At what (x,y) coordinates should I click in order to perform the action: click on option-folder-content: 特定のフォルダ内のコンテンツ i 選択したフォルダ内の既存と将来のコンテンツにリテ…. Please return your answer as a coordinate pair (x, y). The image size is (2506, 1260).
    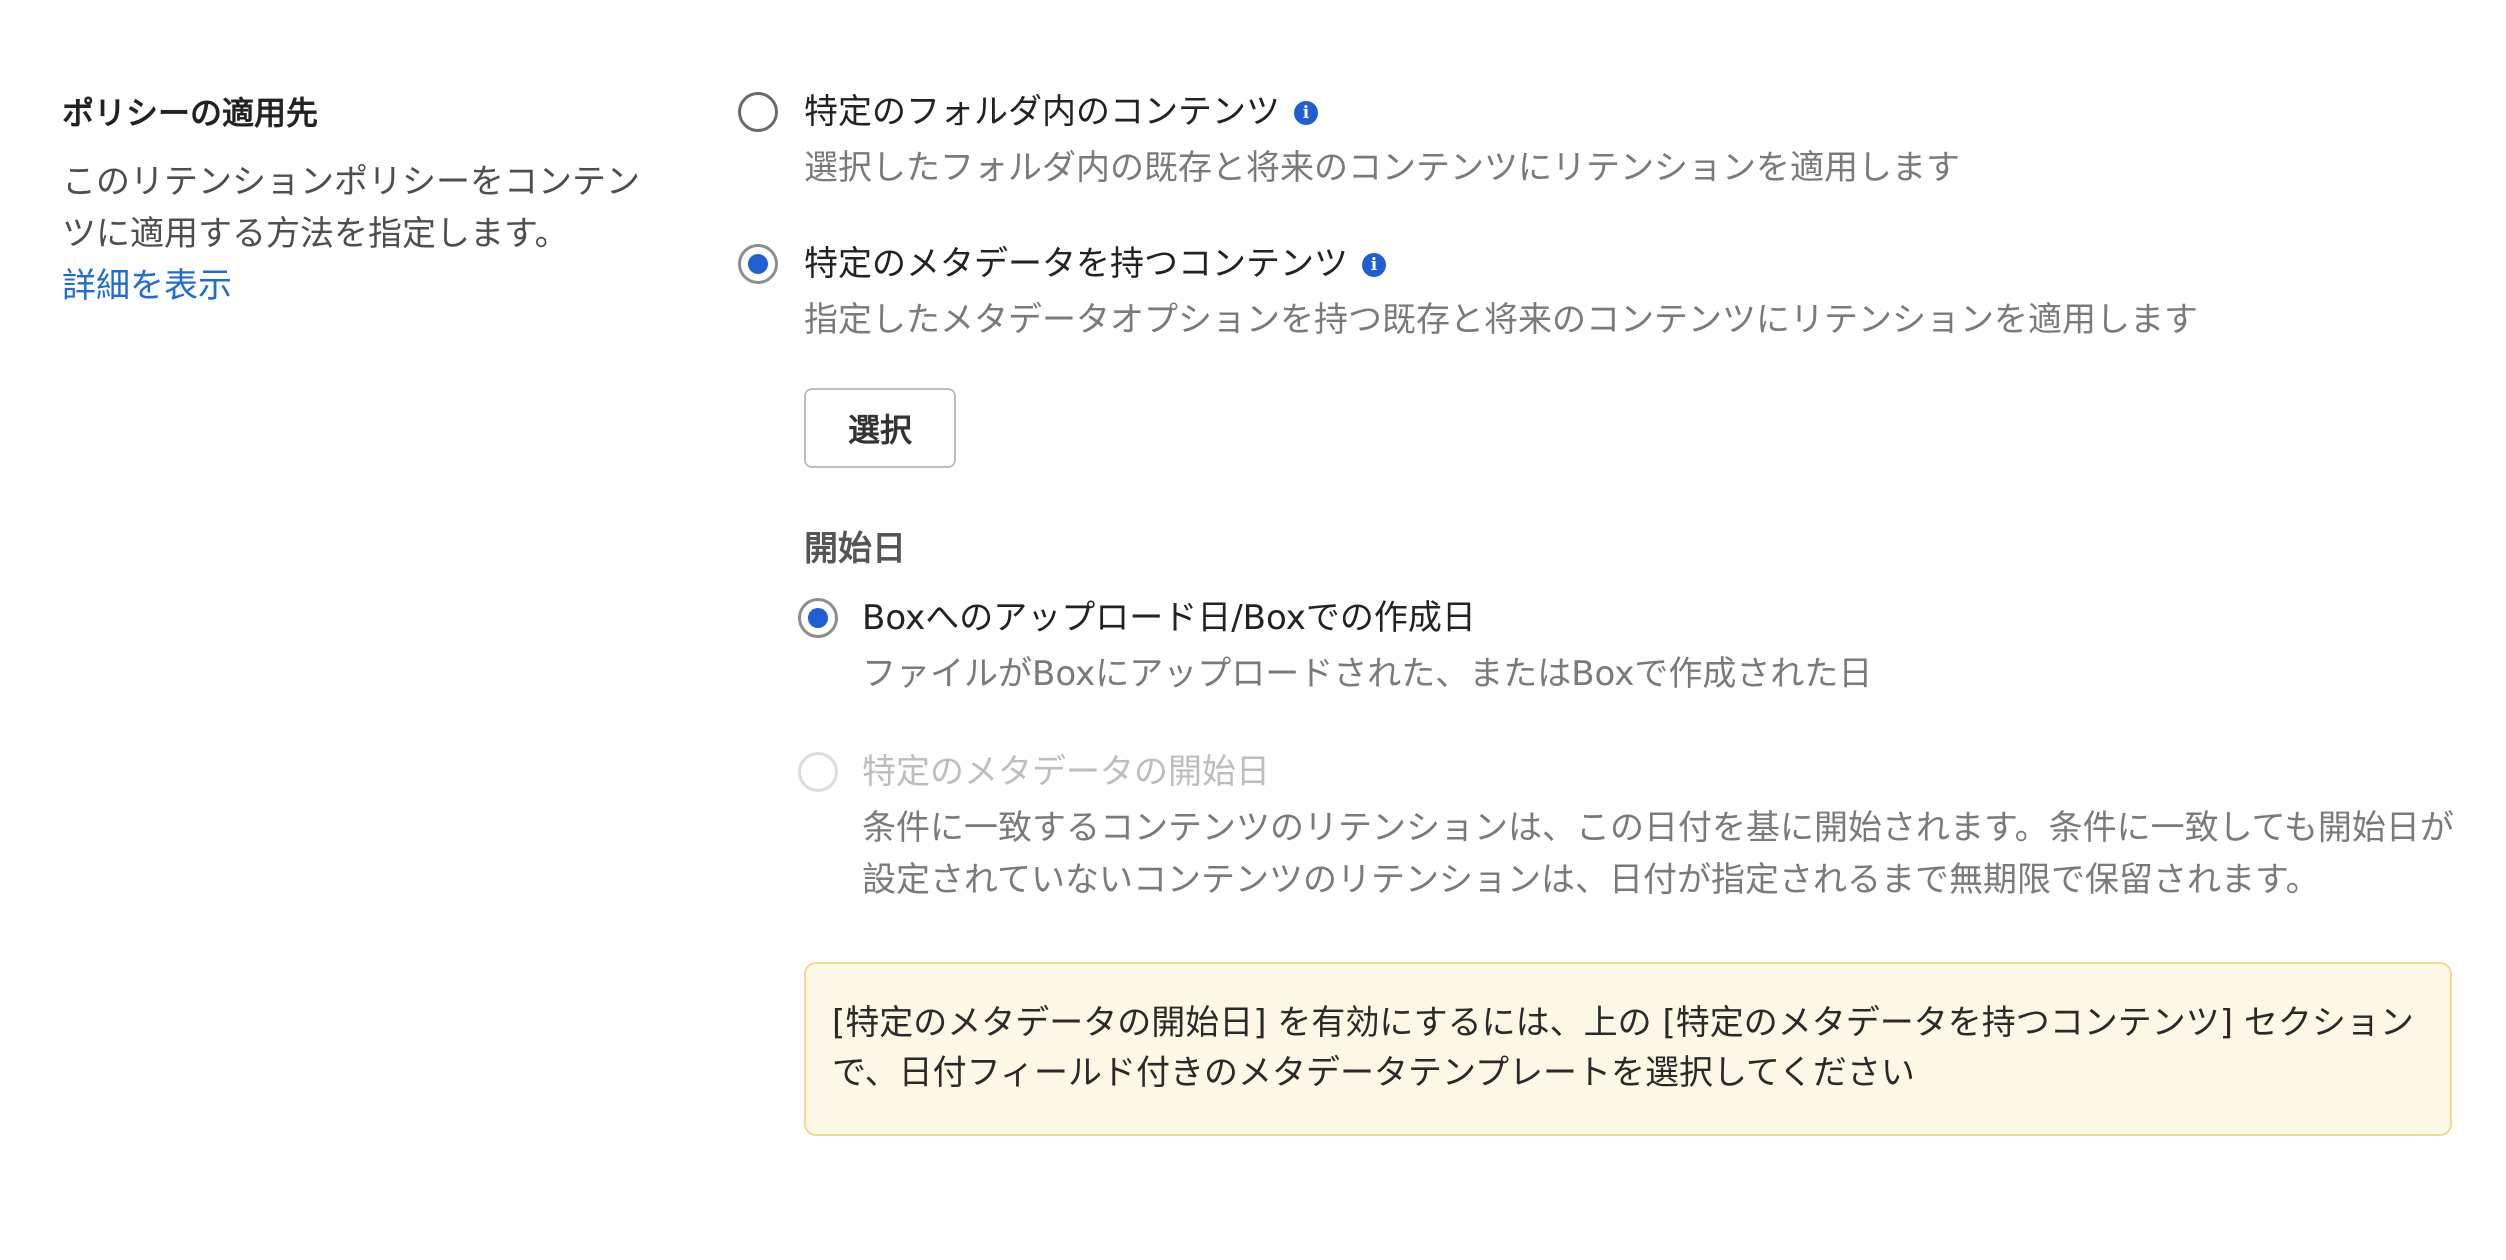
    Looking at the image, I should click on (1598, 140).